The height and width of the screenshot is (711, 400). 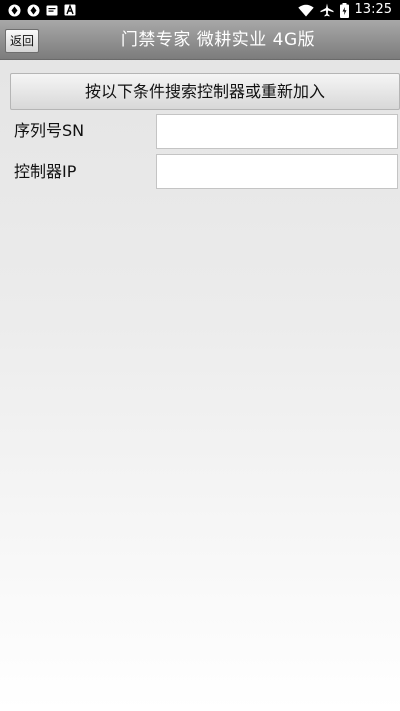 I want to click on ip-input, so click(x=277, y=171).